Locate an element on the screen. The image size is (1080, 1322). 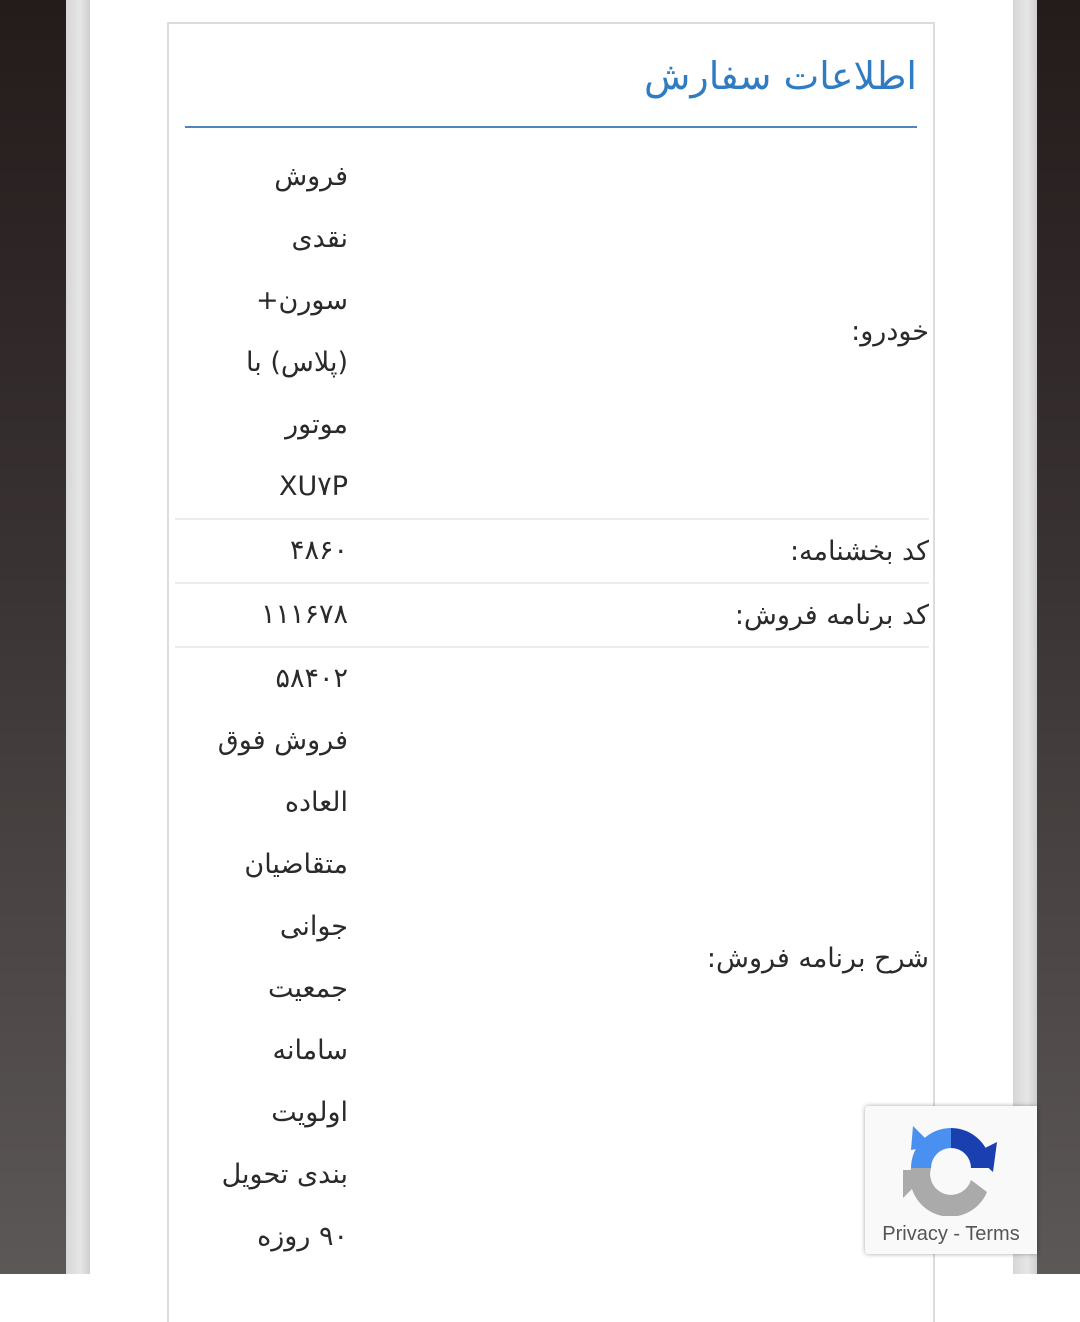
value-line: ۵۸۴۰۲ is located at coordinates (311, 678).